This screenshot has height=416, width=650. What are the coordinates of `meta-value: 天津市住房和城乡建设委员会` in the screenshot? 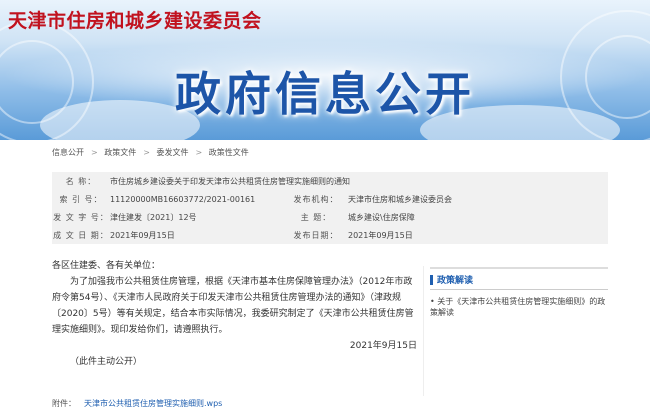 It's located at (478, 199).